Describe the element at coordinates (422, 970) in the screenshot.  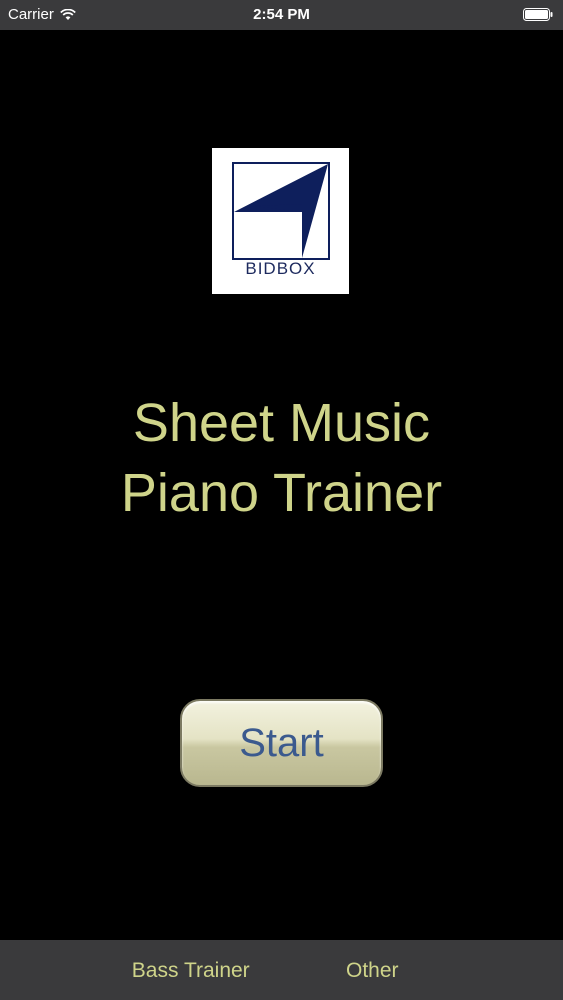
I see `tab-other: Other` at that location.